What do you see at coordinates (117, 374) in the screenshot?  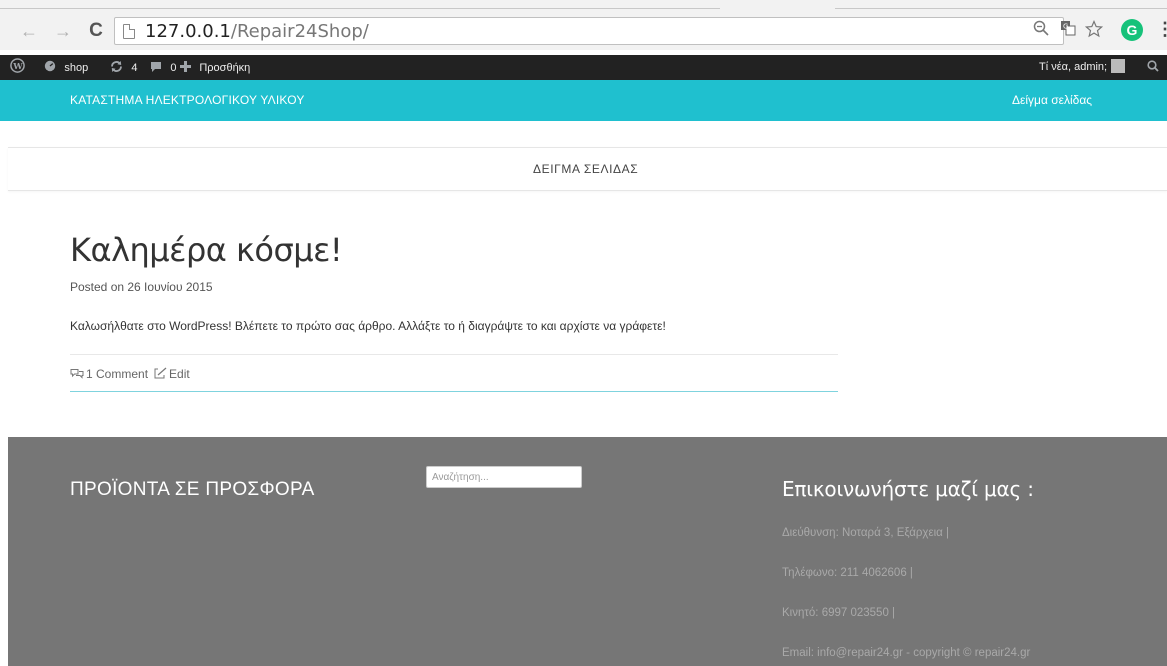 I see `comments-link-label: 1 Comment` at bounding box center [117, 374].